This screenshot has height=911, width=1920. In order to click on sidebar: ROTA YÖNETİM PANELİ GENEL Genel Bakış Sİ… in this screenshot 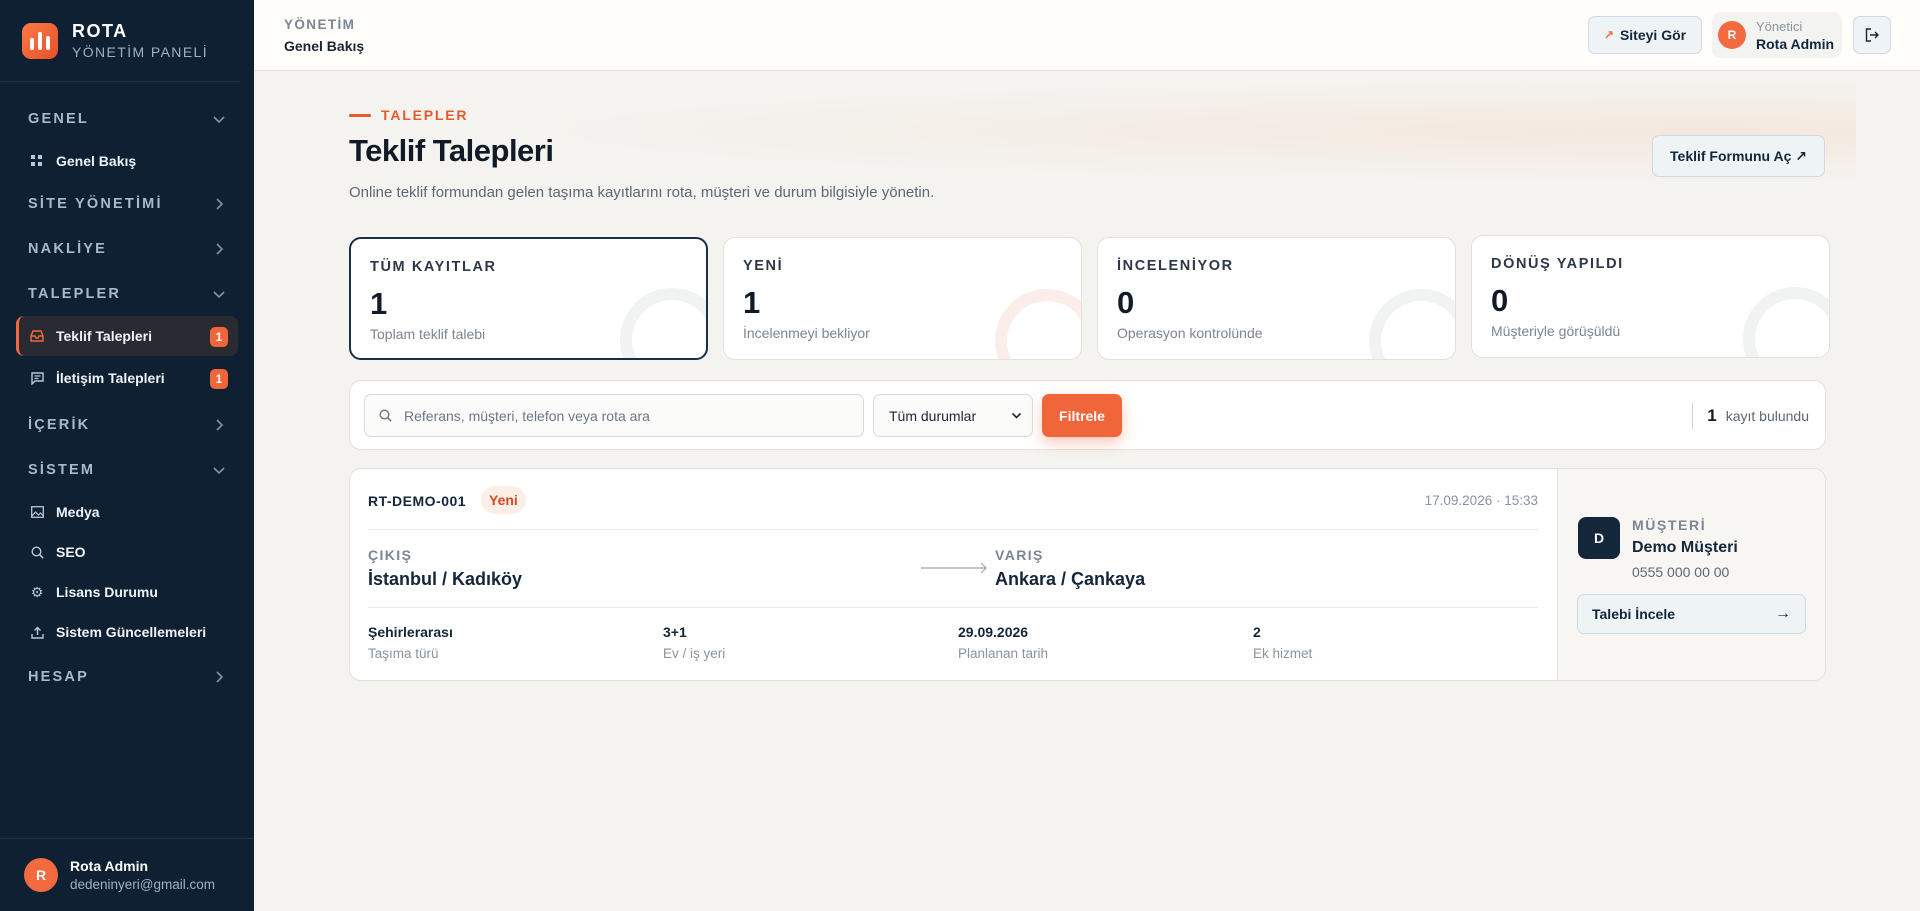, I will do `click(127, 455)`.